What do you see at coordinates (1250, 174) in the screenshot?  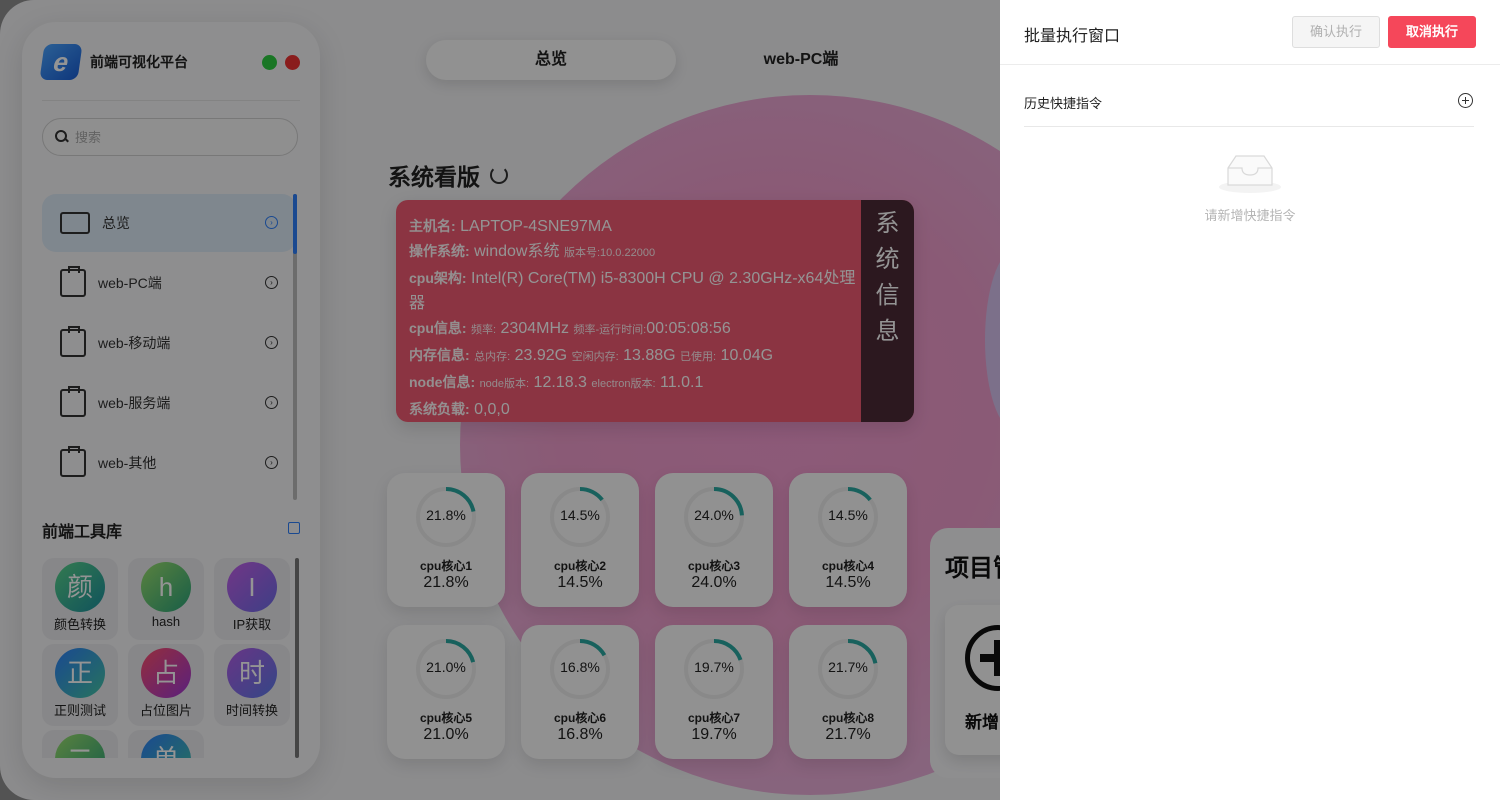 I see `empty-inbox-icon` at bounding box center [1250, 174].